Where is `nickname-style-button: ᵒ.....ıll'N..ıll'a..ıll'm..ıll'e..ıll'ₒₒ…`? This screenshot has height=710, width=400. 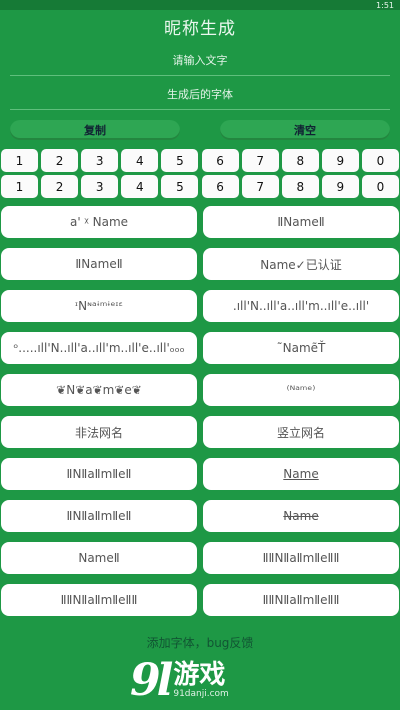 nickname-style-button: ᵒ.....ıll'N..ıll'a..ıll'm..ıll'e..ıll'ₒₒ… is located at coordinates (99, 348).